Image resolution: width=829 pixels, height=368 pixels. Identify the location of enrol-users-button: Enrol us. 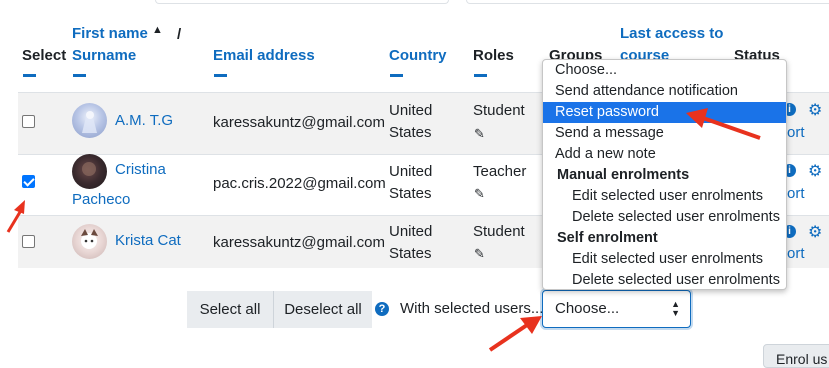
(796, 356).